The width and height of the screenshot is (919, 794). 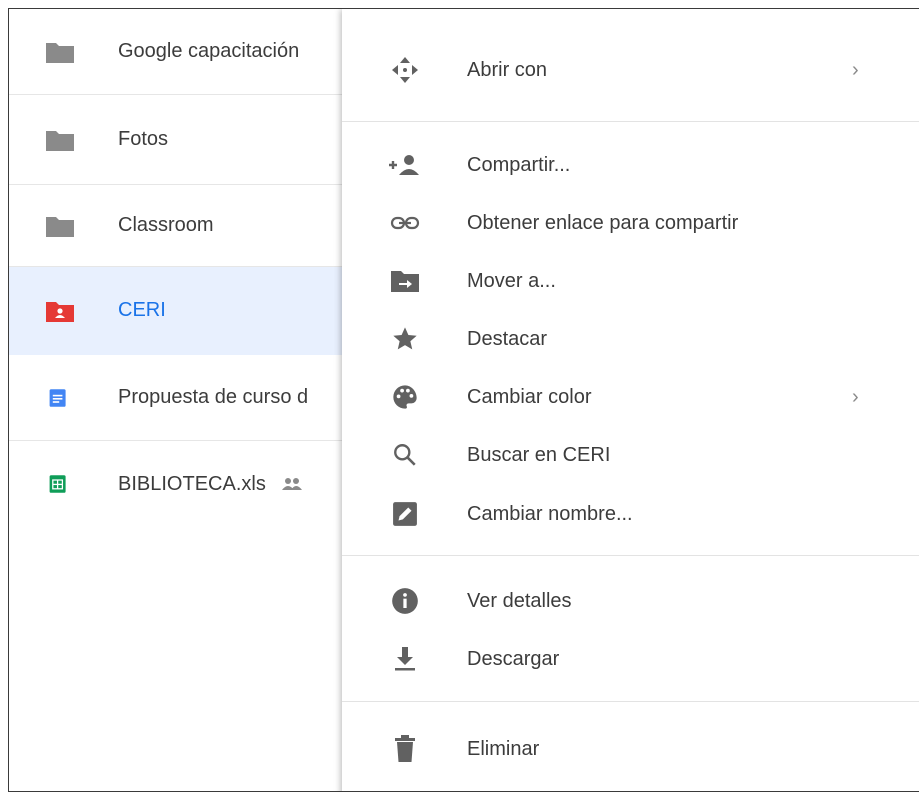 I want to click on file-row-google-capacitacion: Google capacitación, so click(x=179, y=52).